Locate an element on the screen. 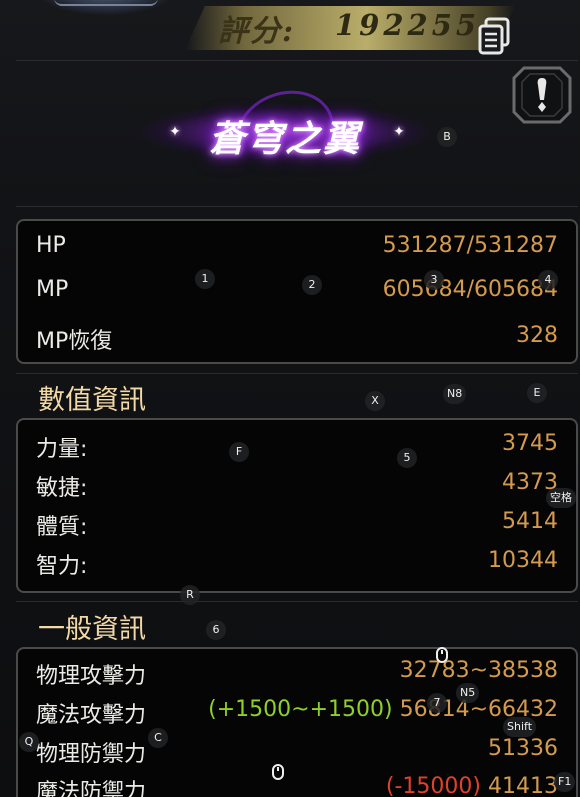 The height and width of the screenshot is (797, 580). stat-row-physical-defense: 物理防禦力 51336 is located at coordinates (297, 754).